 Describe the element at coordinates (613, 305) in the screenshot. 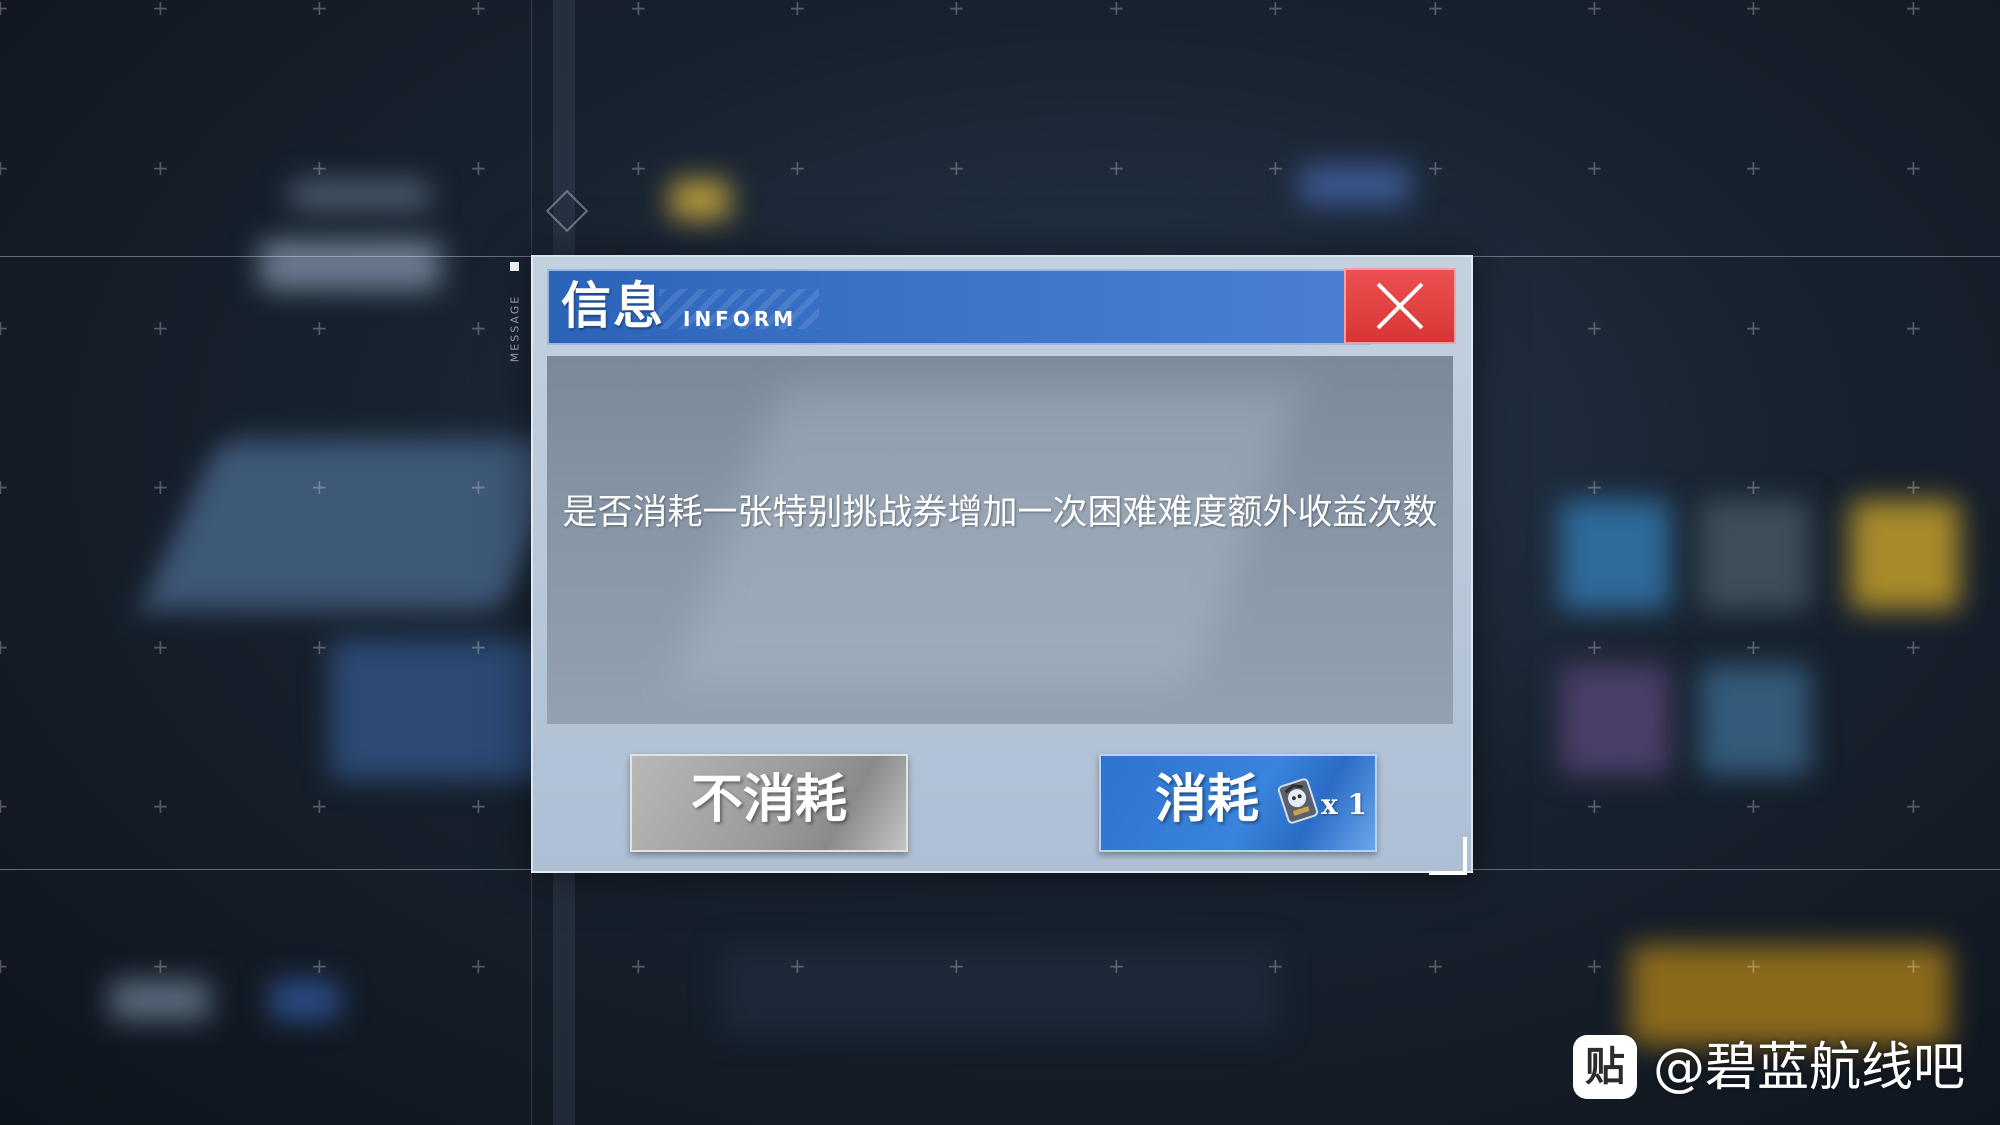

I see `dialog-title: 信息` at that location.